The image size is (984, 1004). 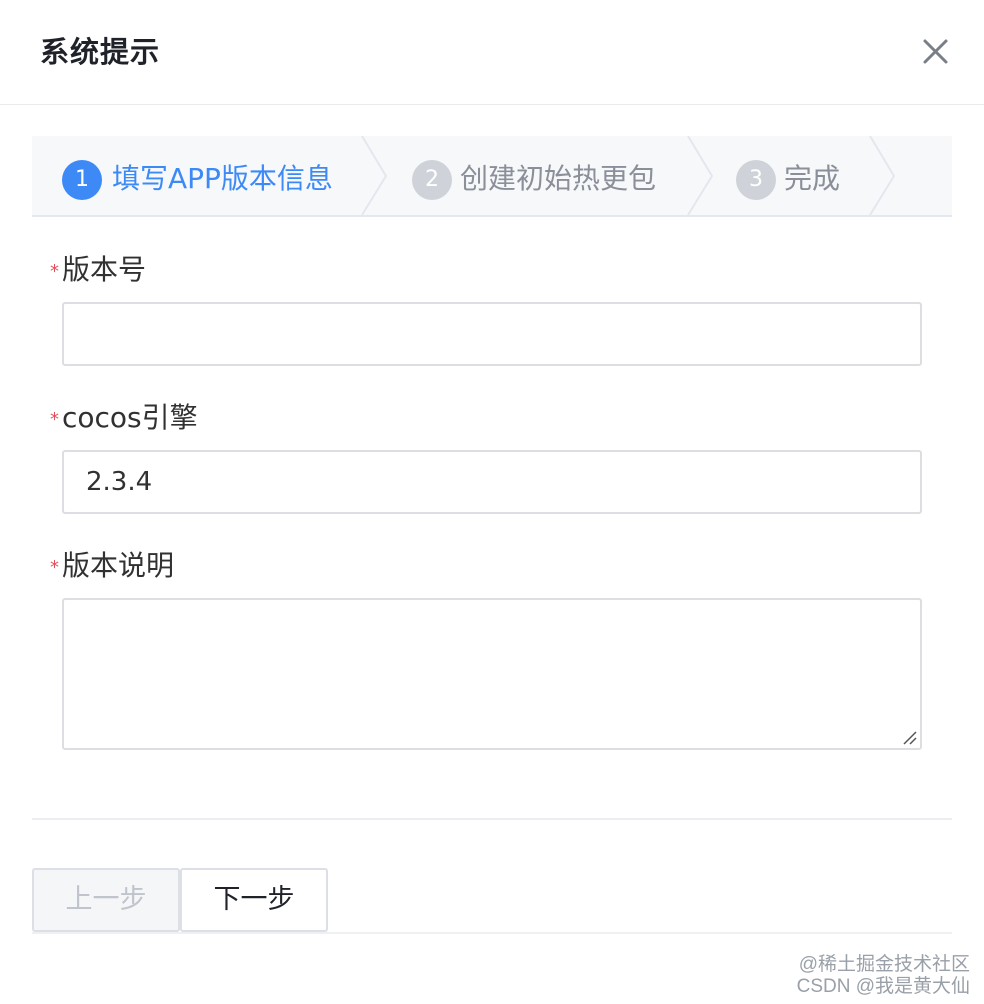 I want to click on resize-handle-icon, so click(x=909, y=737).